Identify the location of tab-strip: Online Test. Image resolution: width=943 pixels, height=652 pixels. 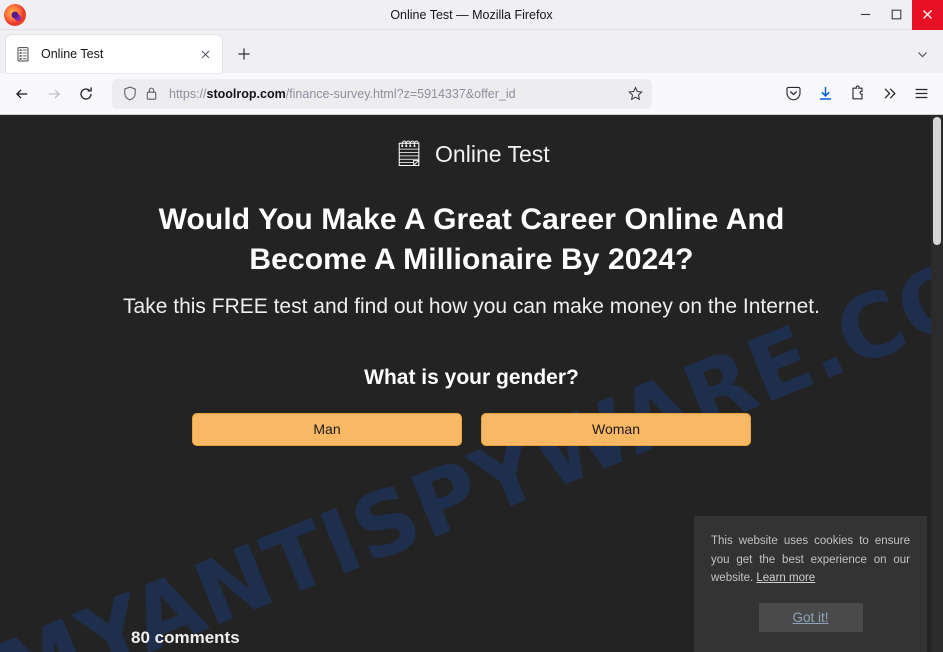
(471, 51).